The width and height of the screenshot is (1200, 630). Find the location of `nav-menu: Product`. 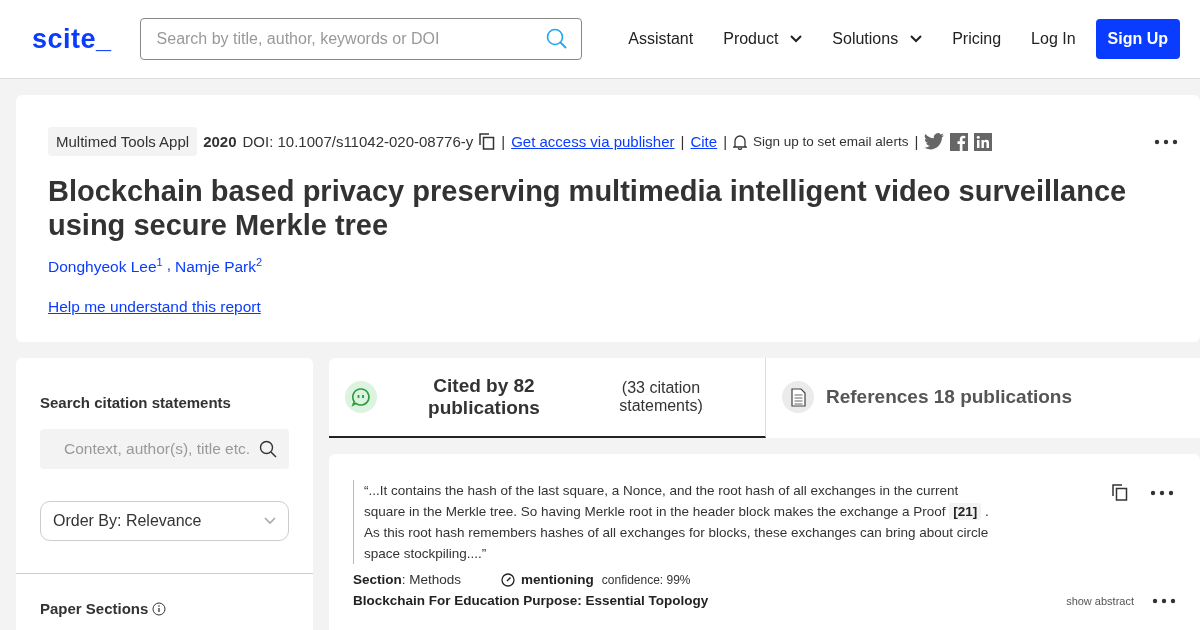

nav-menu: Product is located at coordinates (763, 39).